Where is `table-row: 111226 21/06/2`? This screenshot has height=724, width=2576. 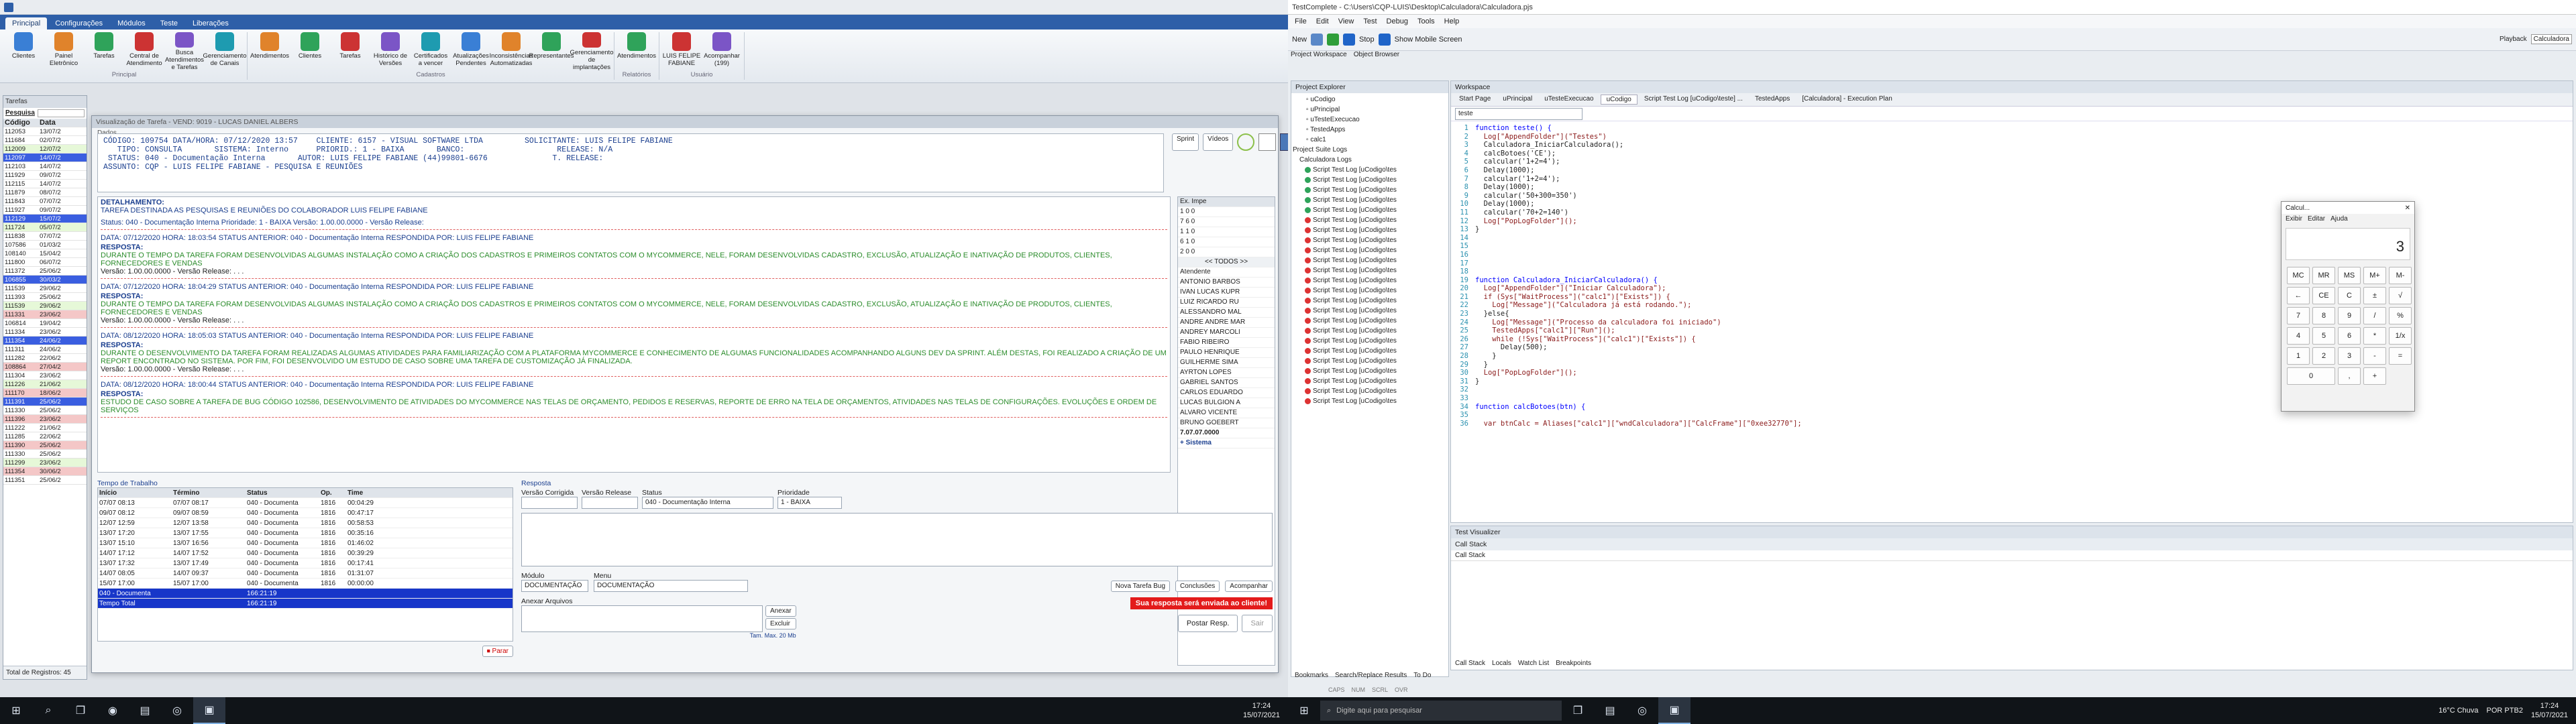
table-row: 111226 21/06/2 is located at coordinates (45, 384).